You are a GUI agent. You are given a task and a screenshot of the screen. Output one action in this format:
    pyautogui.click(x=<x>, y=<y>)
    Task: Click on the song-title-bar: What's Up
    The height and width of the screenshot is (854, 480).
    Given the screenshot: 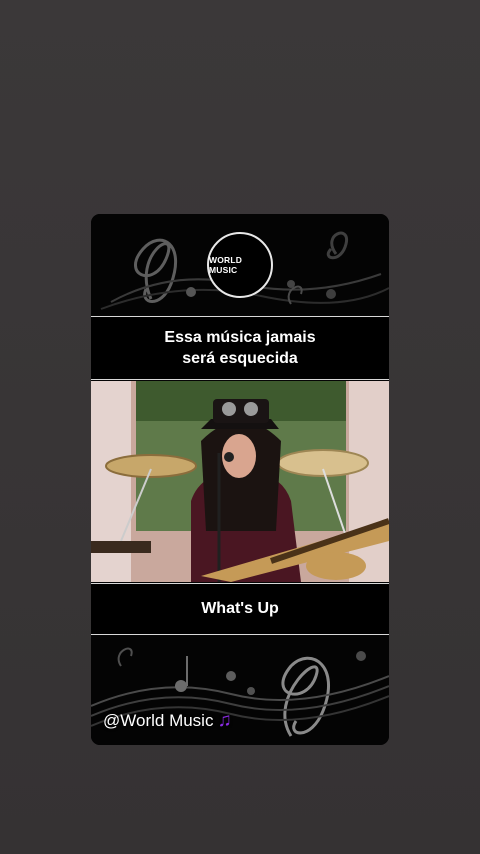 What is the action you would take?
    pyautogui.click(x=240, y=609)
    